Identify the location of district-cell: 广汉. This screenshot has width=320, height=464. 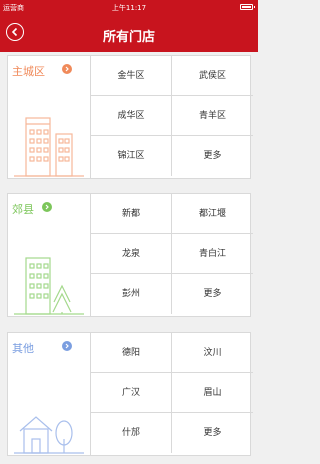
(131, 393).